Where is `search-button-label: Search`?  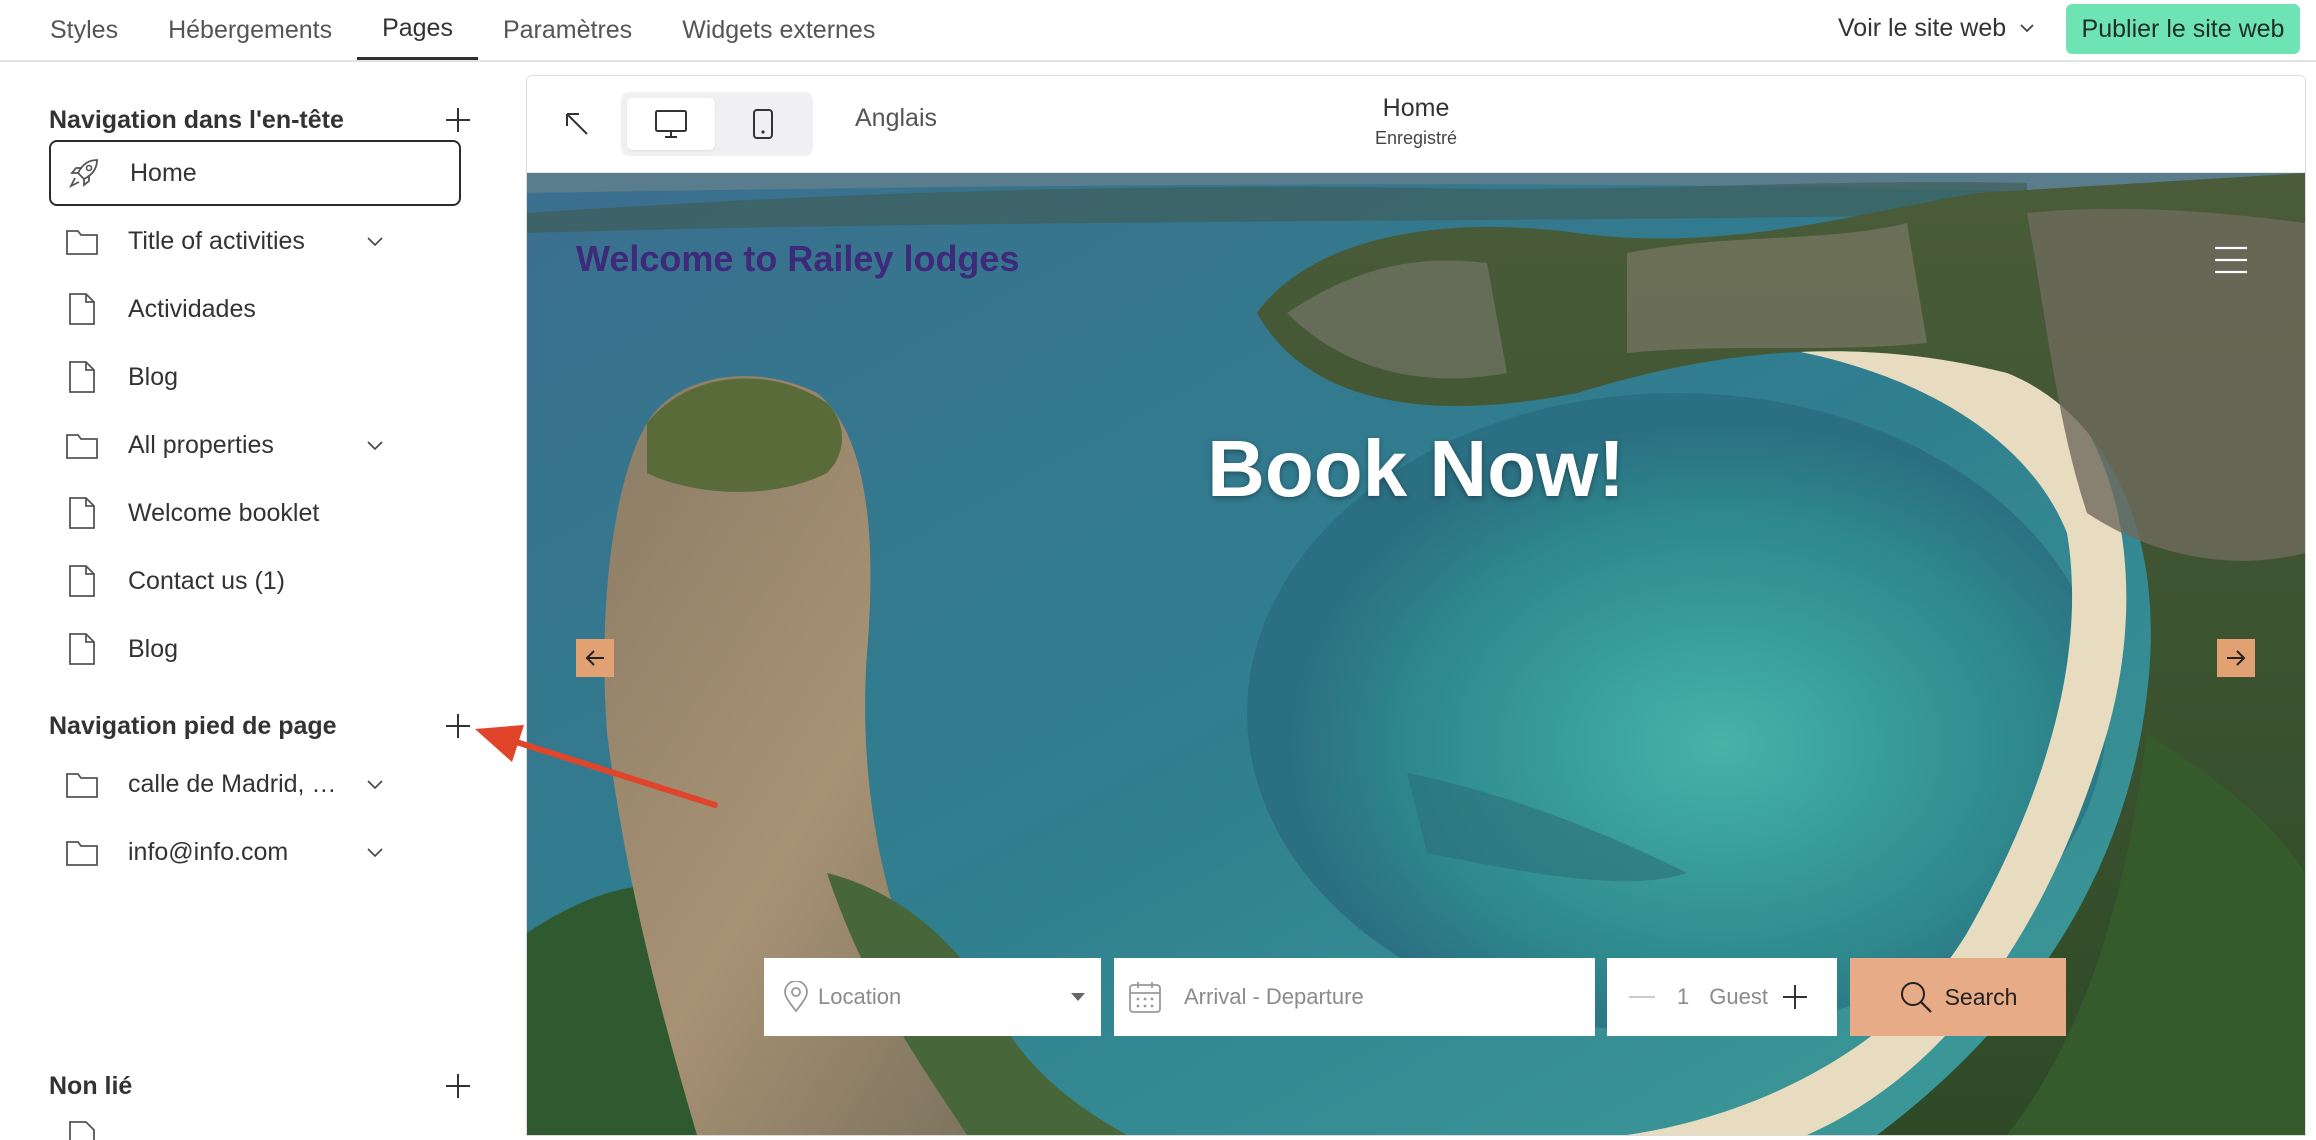 search-button-label: Search is located at coordinates (1981, 996).